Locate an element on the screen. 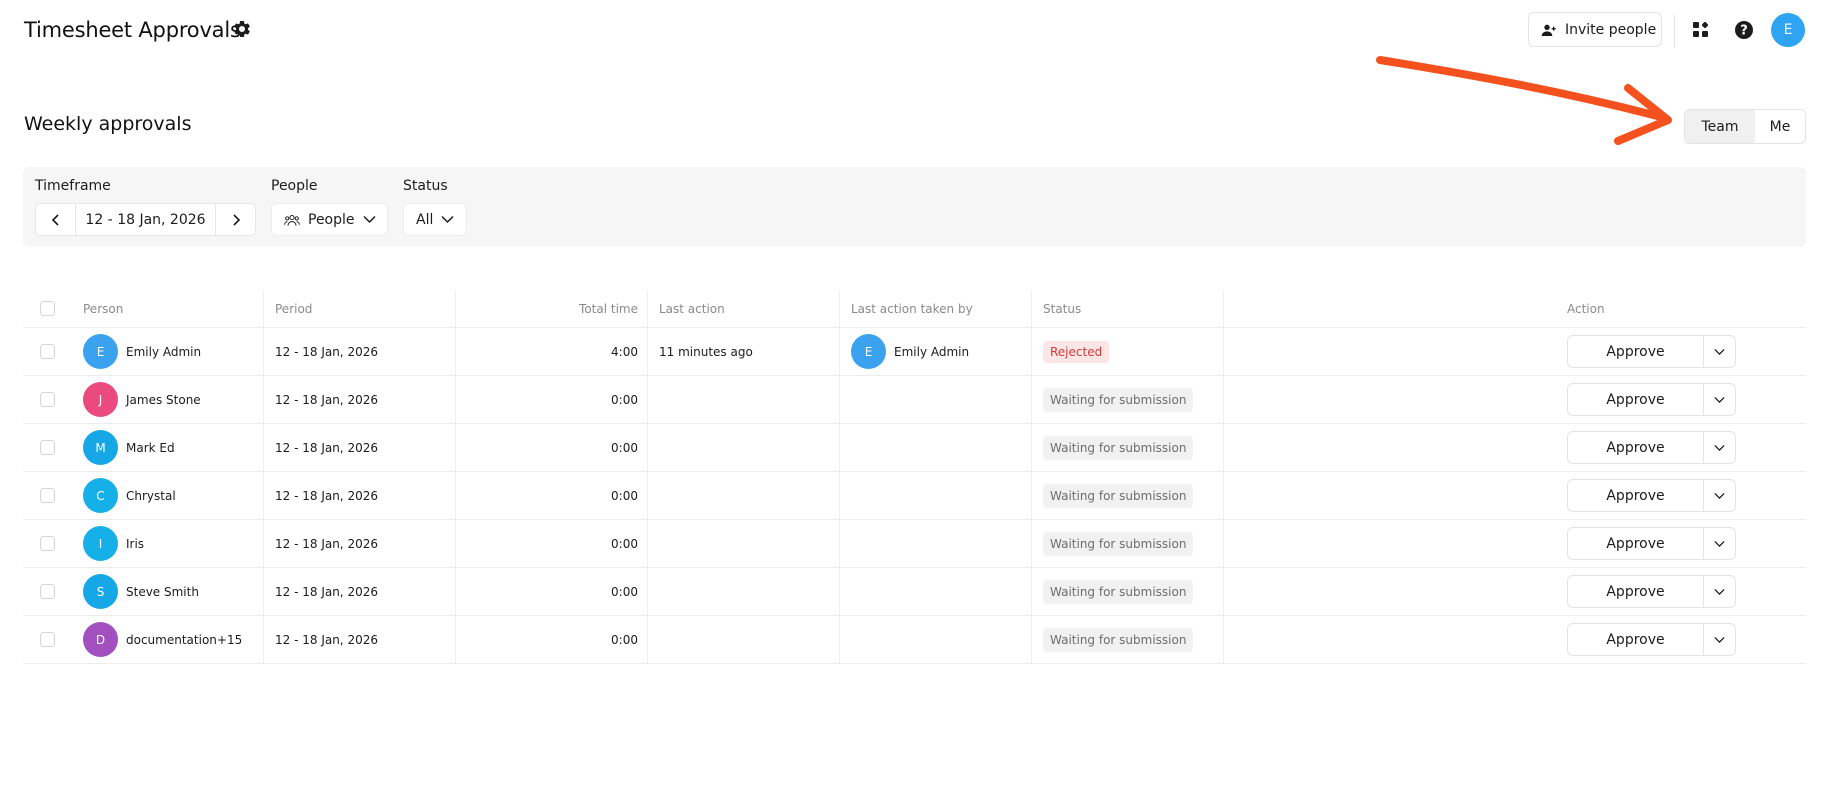 This screenshot has width=1822, height=792. column-last-action: Last action is located at coordinates (692, 308).